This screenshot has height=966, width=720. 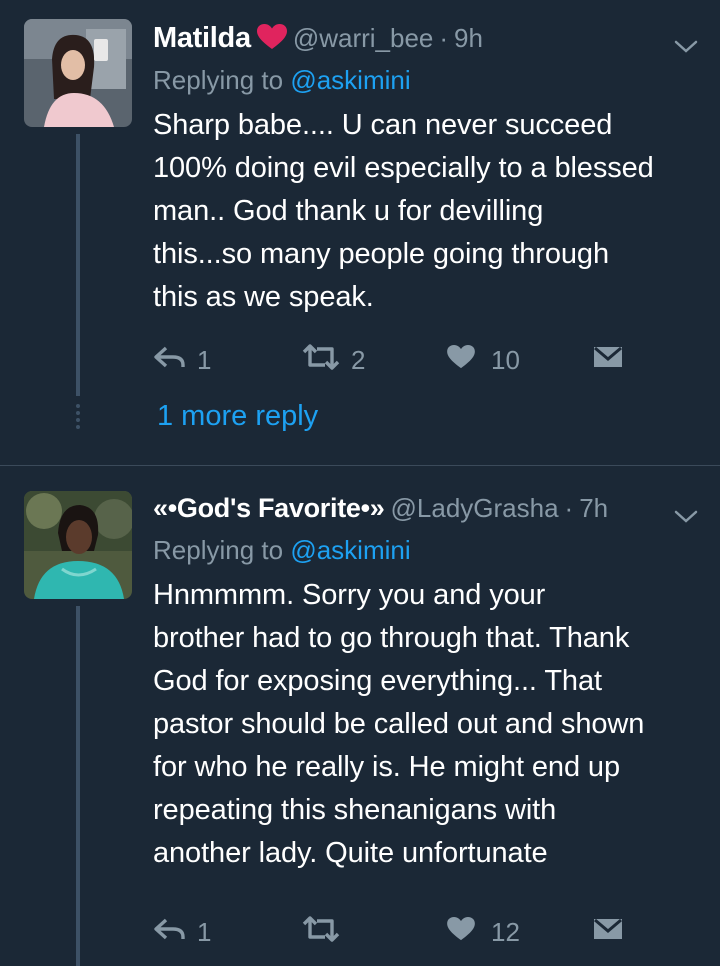 What do you see at coordinates (505, 359) in the screenshot?
I see `like-count: 10` at bounding box center [505, 359].